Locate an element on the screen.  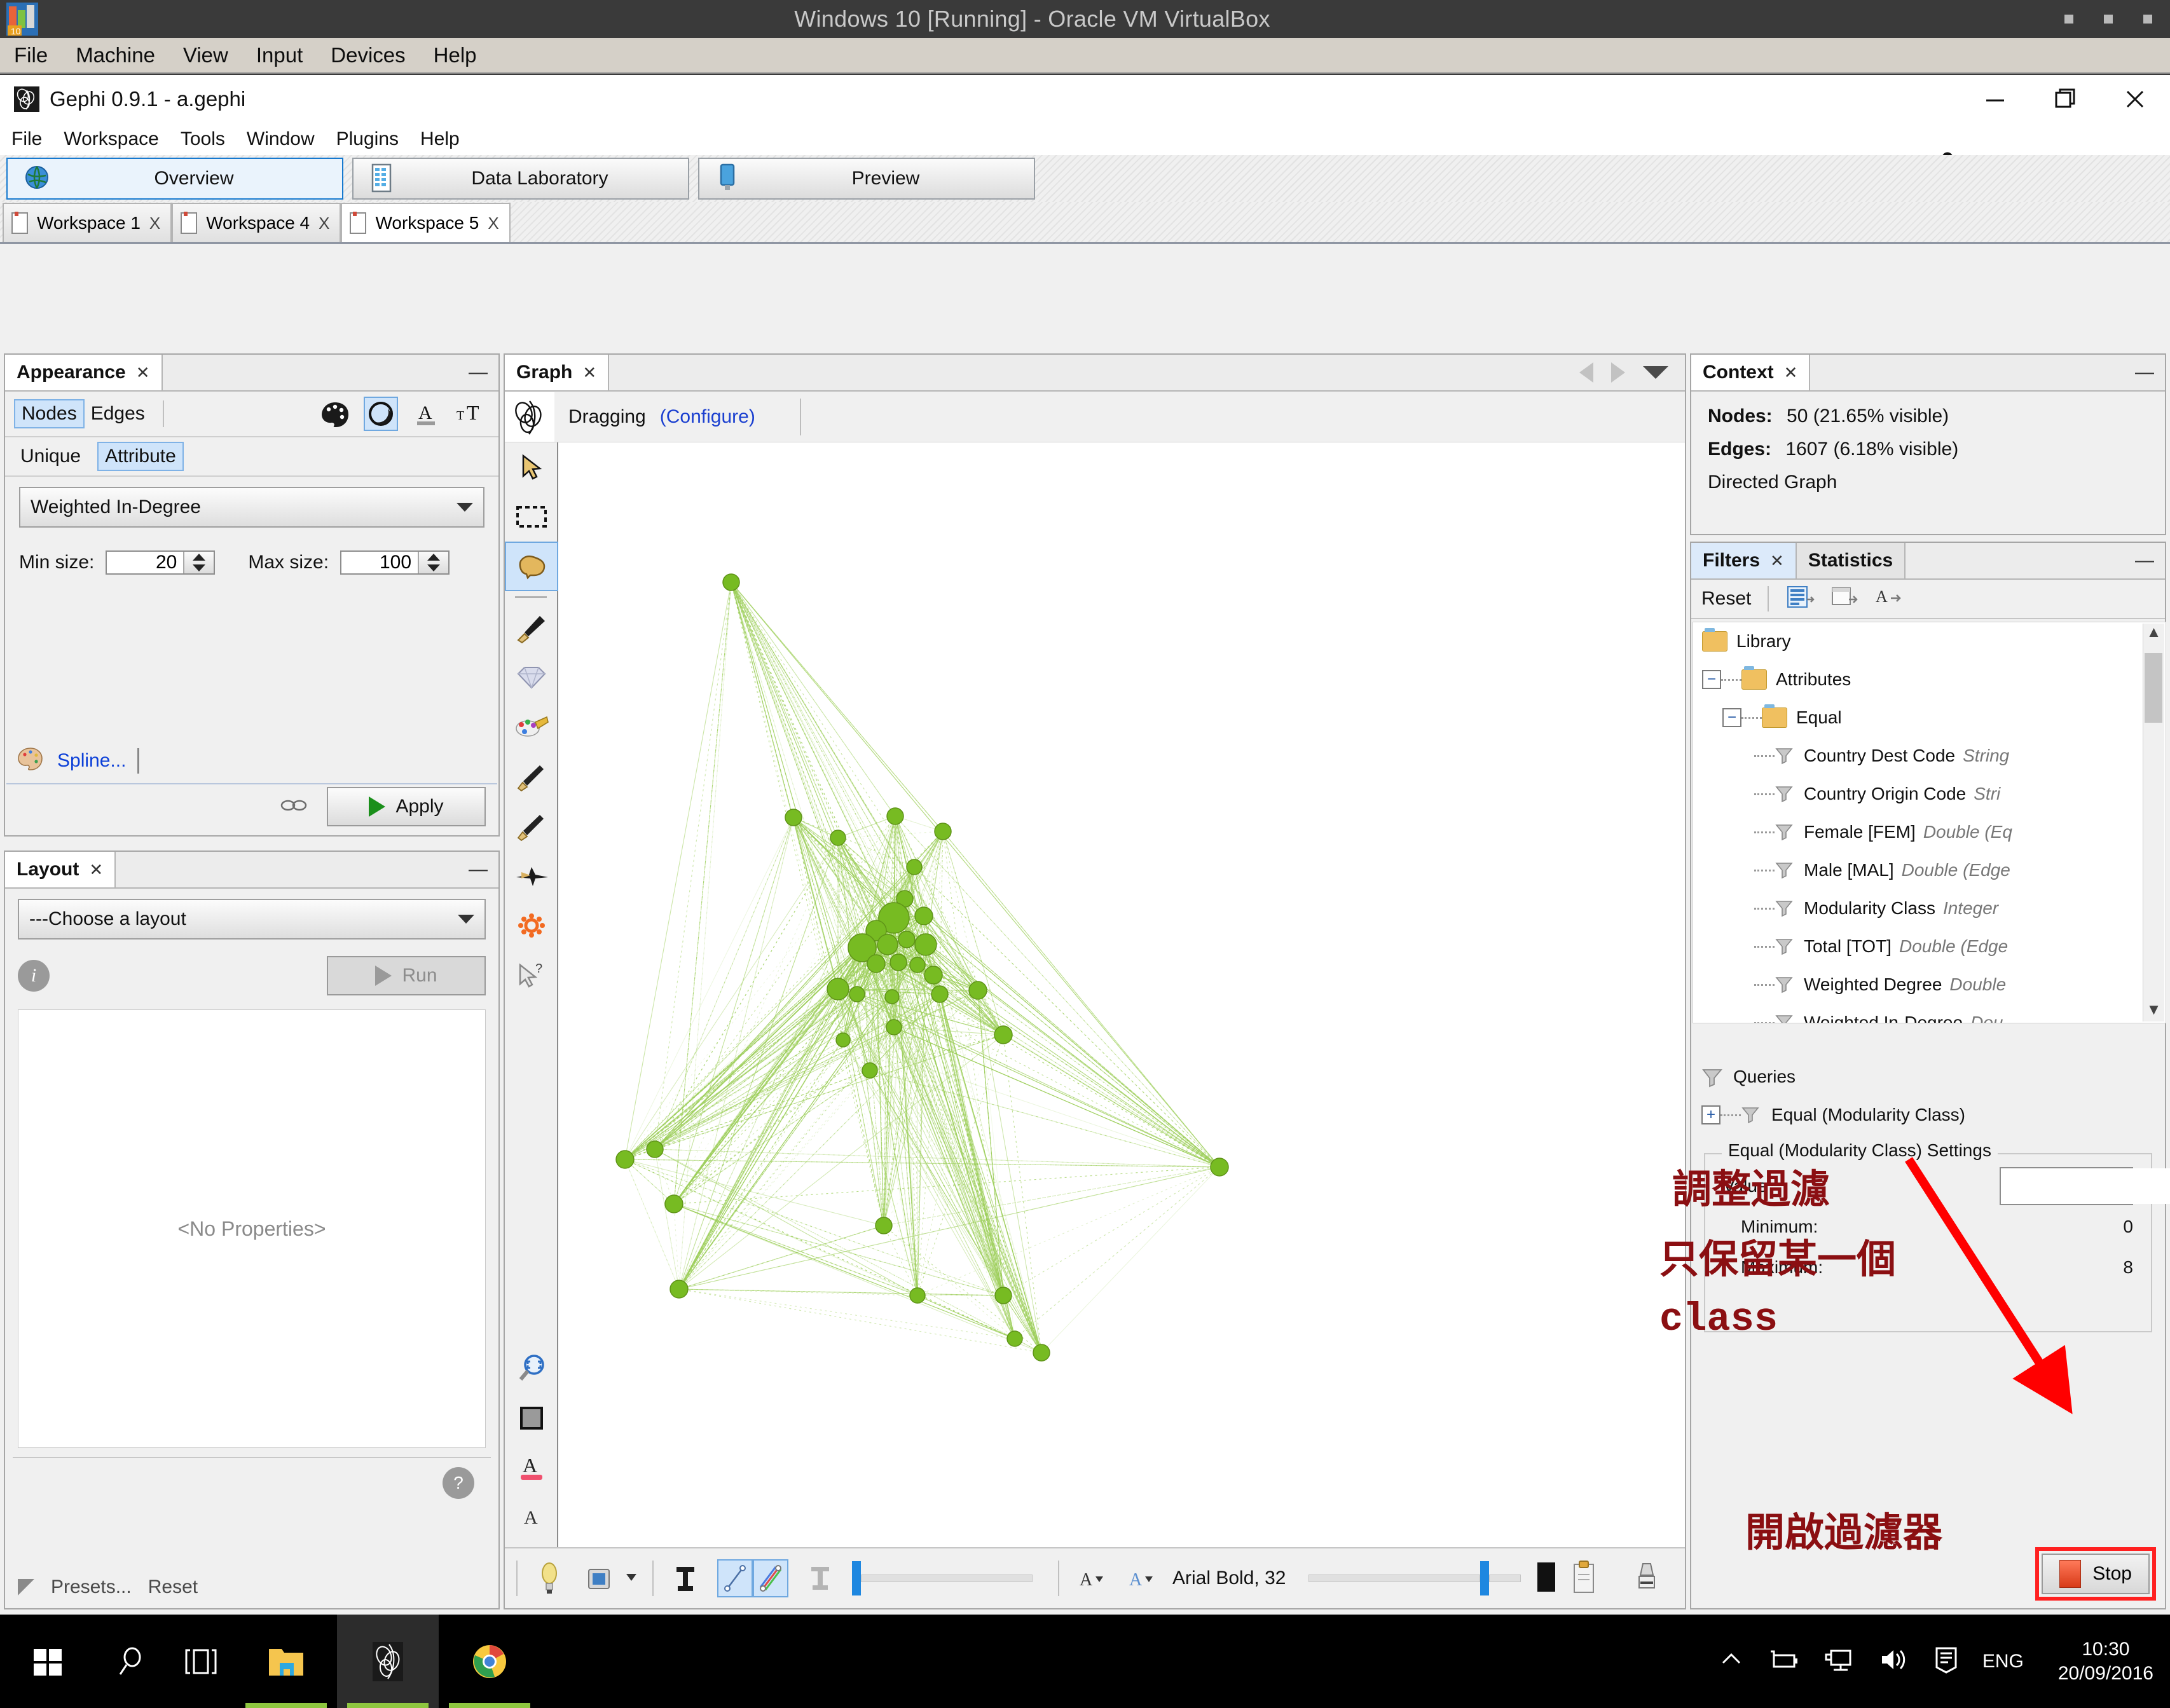
close-button is located at coordinates (2135, 99).